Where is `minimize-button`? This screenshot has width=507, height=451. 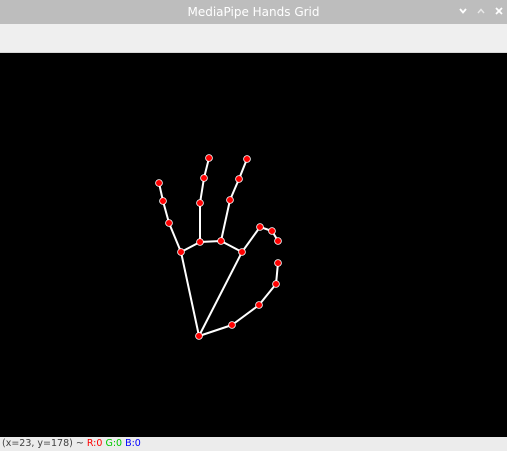 minimize-button is located at coordinates (463, 12).